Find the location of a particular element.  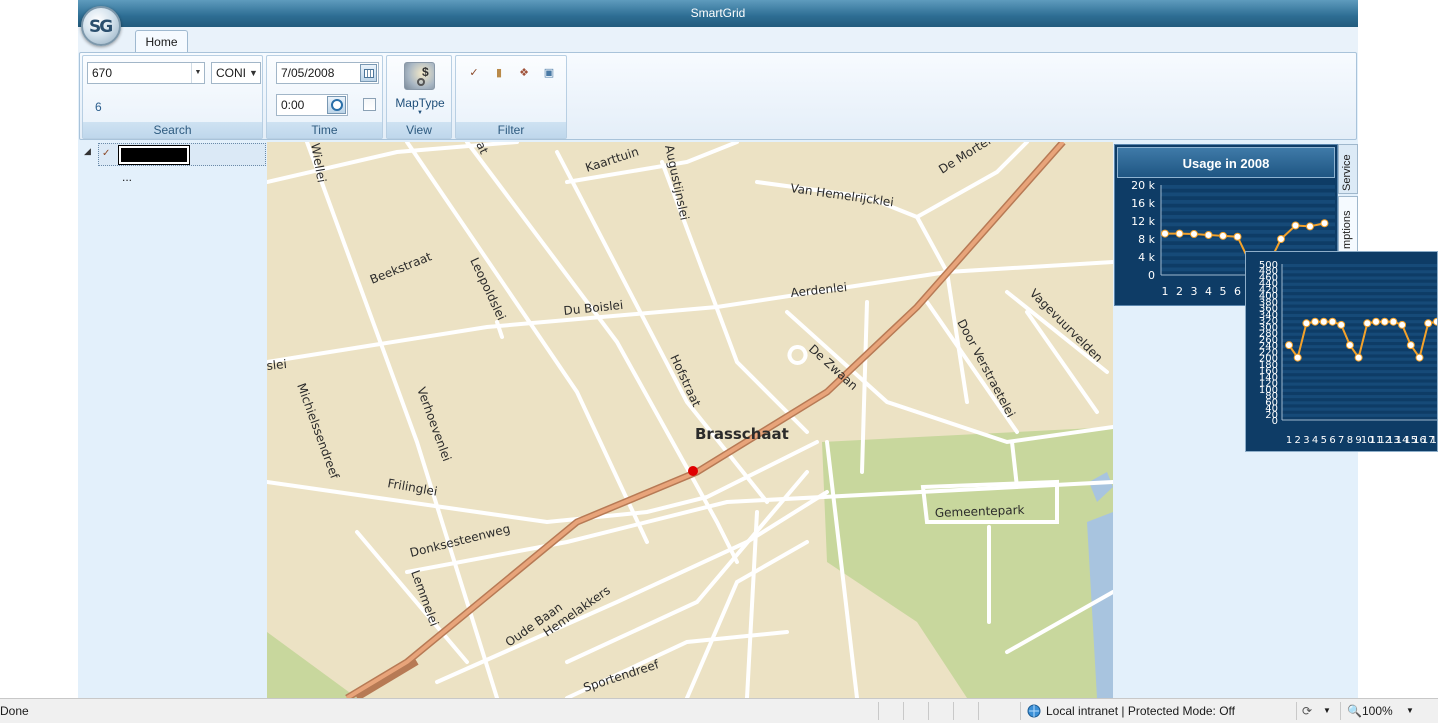

view-group: $ MapType ▼ View is located at coordinates (419, 97).